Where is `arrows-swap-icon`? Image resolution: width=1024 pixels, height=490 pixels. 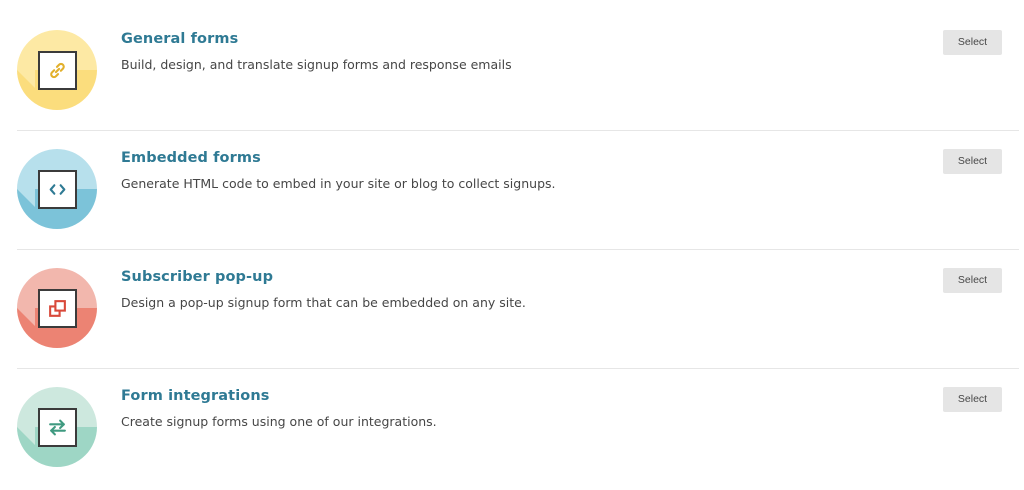 arrows-swap-icon is located at coordinates (57, 427).